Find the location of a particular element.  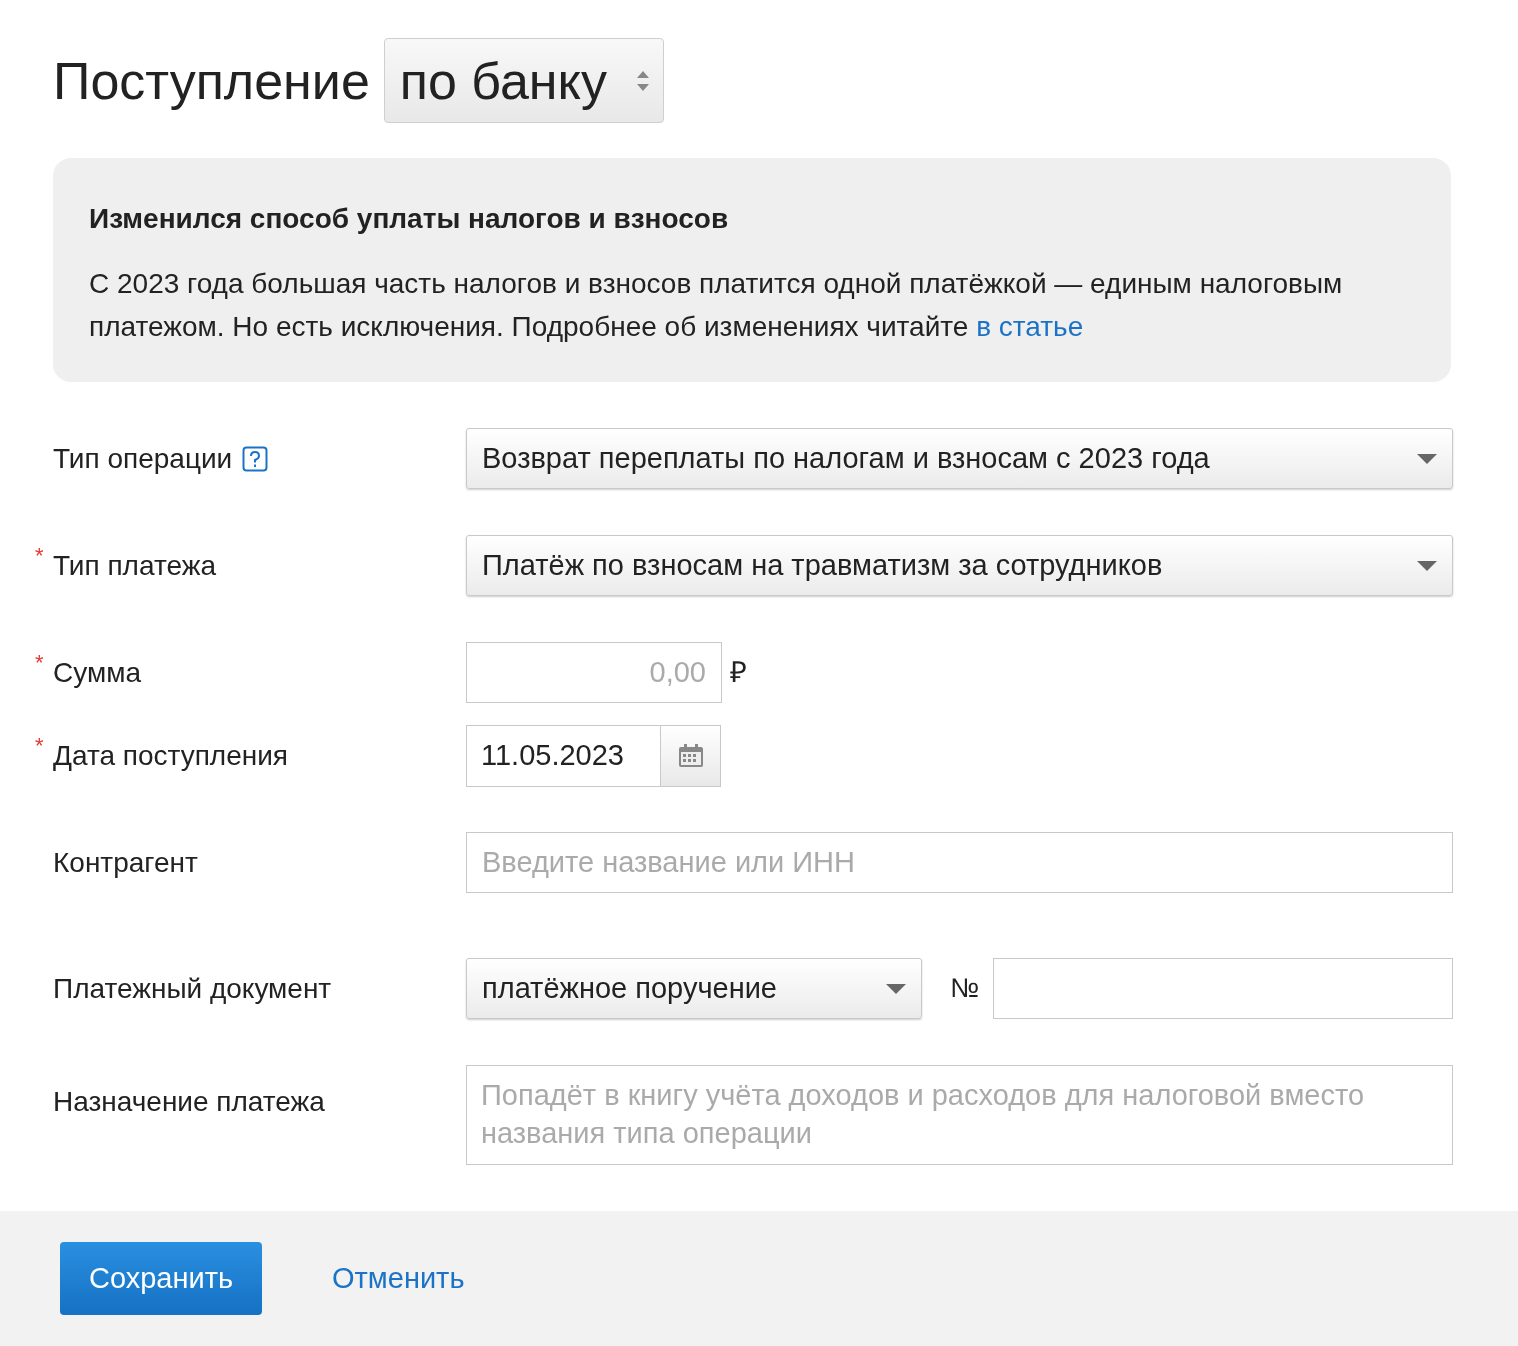

dropdown-select: Возврат переплаты по налогам и взносам с 2023 года is located at coordinates (959, 458).